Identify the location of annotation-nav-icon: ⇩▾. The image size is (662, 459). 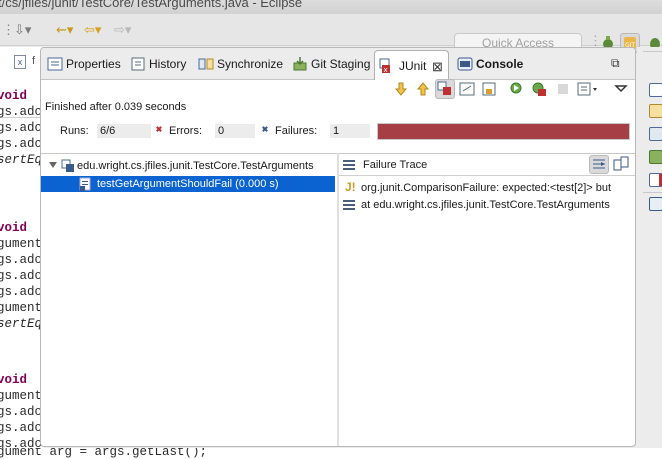
(22, 30).